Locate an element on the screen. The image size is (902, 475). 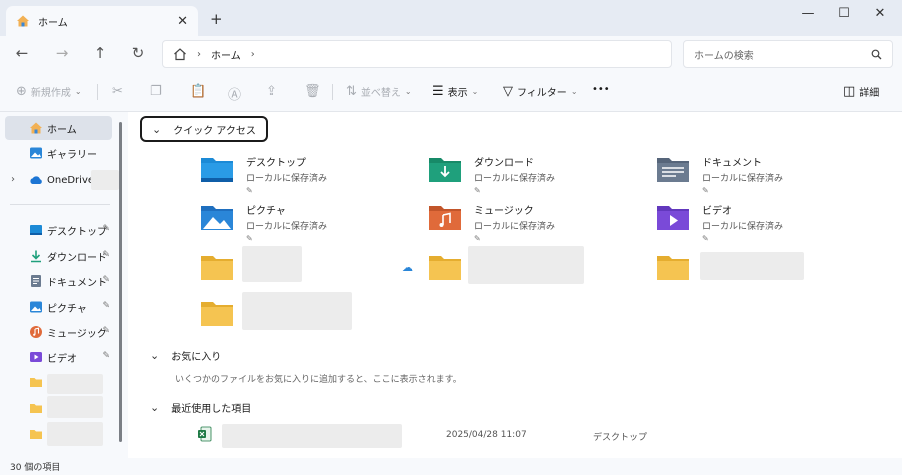
refresh-button: ↻ is located at coordinates (138, 53).